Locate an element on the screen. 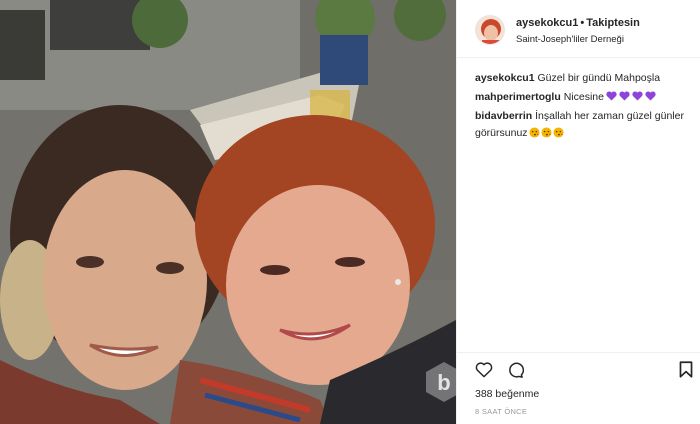 The width and height of the screenshot is (700, 424). avatar-image is located at coordinates (490, 30).